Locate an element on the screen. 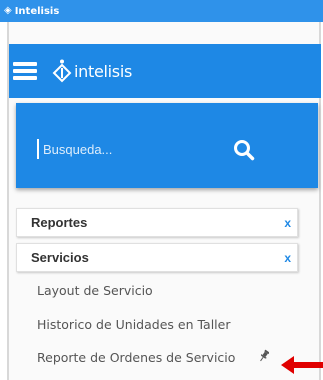  pin-icon is located at coordinates (264, 356).